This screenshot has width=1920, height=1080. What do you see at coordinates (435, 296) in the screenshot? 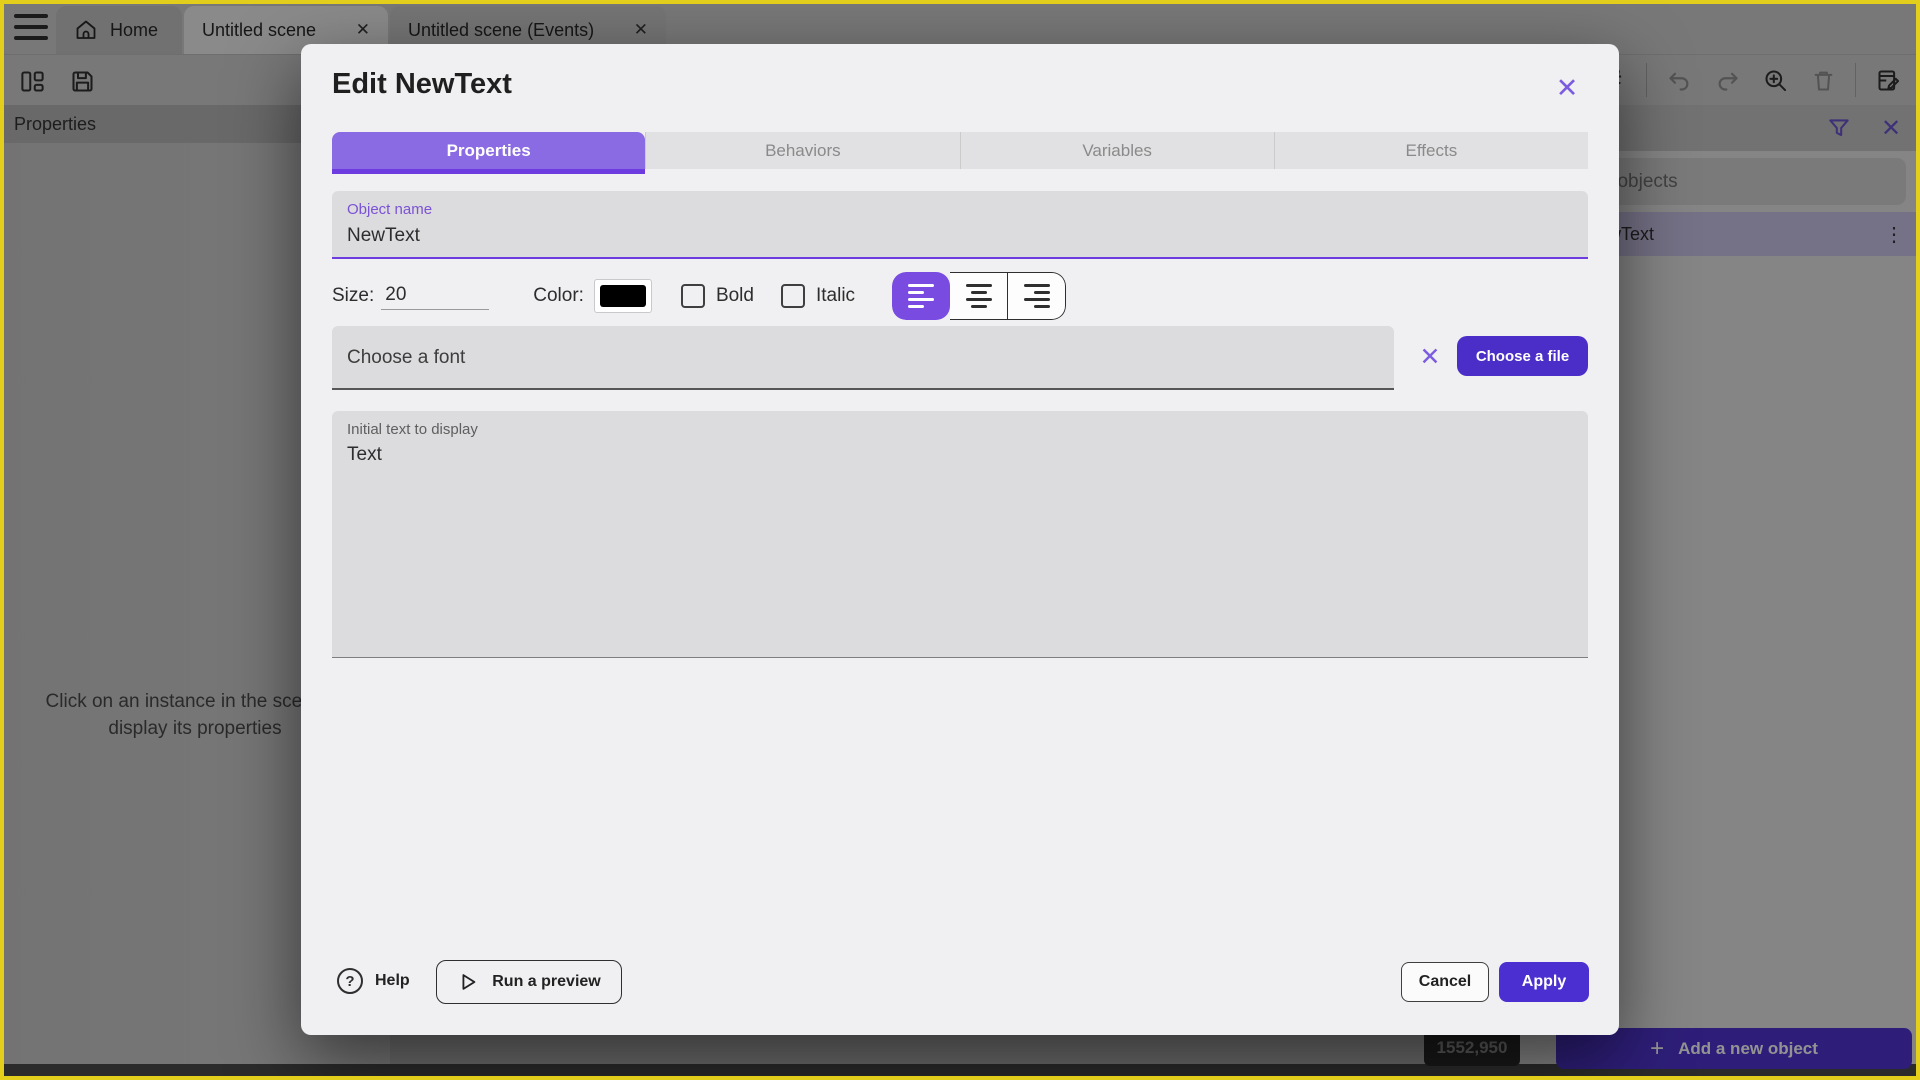
I see `size-input` at bounding box center [435, 296].